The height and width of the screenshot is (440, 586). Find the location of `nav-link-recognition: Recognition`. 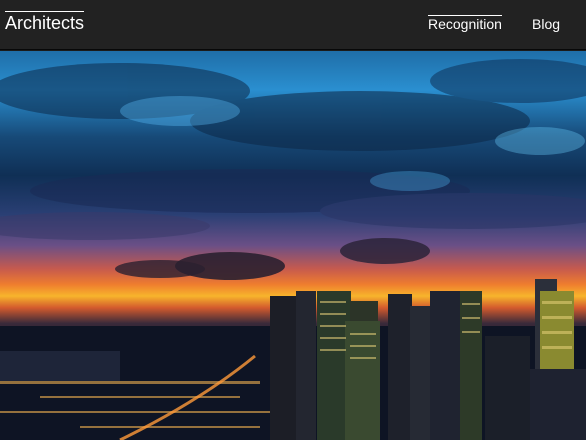

nav-link-recognition: Recognition is located at coordinates (465, 23).